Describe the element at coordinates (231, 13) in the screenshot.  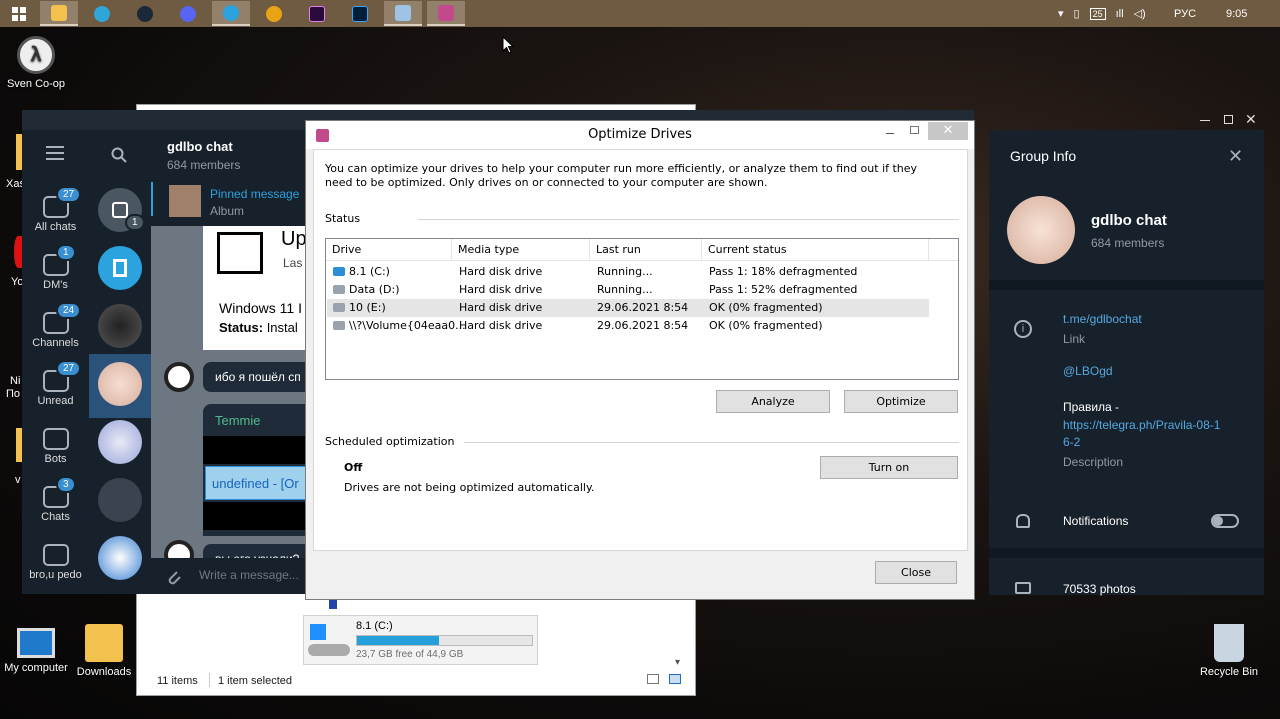
I see `taskbar-telegram` at that location.